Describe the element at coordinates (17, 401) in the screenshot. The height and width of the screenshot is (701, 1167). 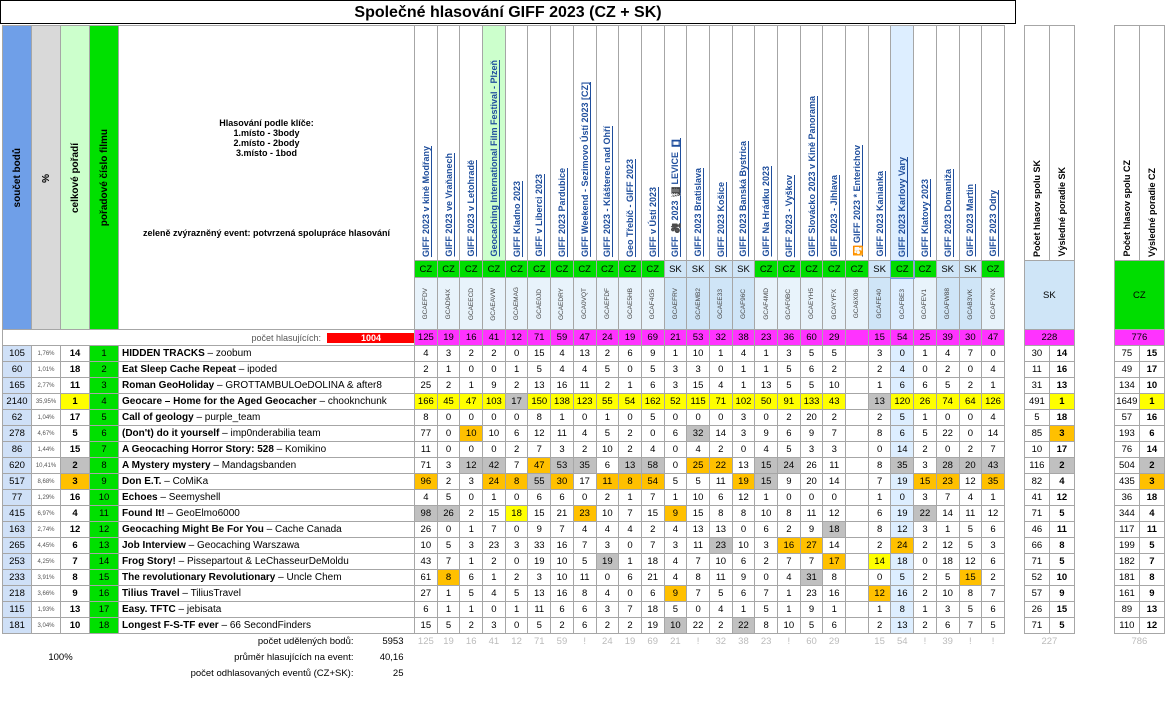
I see `film-sum: 2140` at that location.